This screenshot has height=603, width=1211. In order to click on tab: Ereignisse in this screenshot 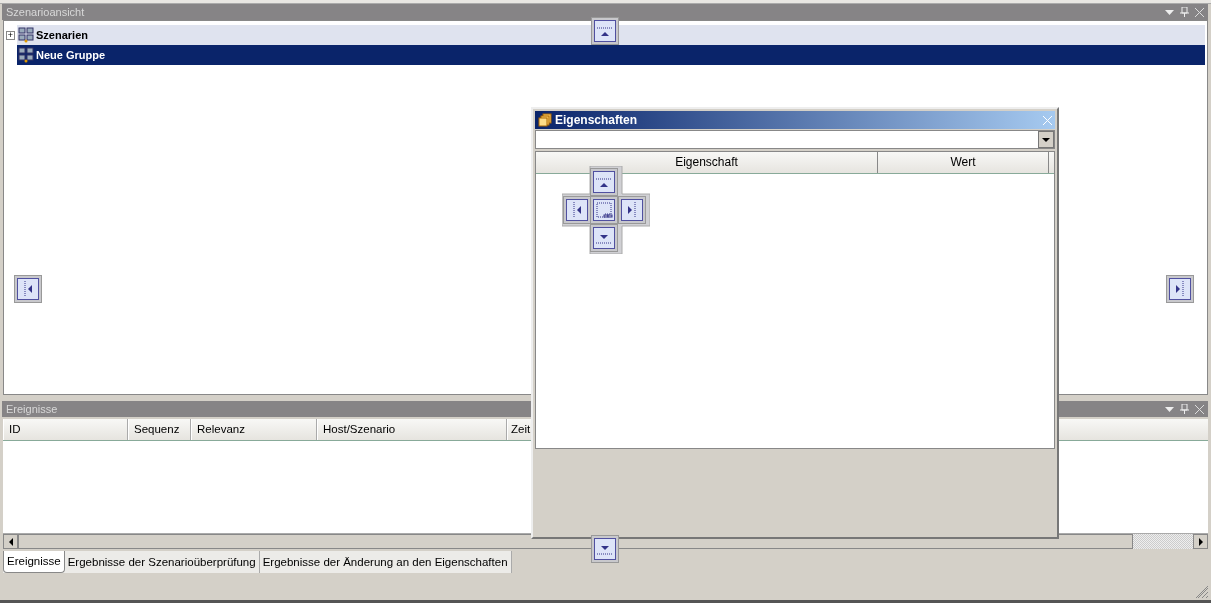, I will do `click(34, 562)`.